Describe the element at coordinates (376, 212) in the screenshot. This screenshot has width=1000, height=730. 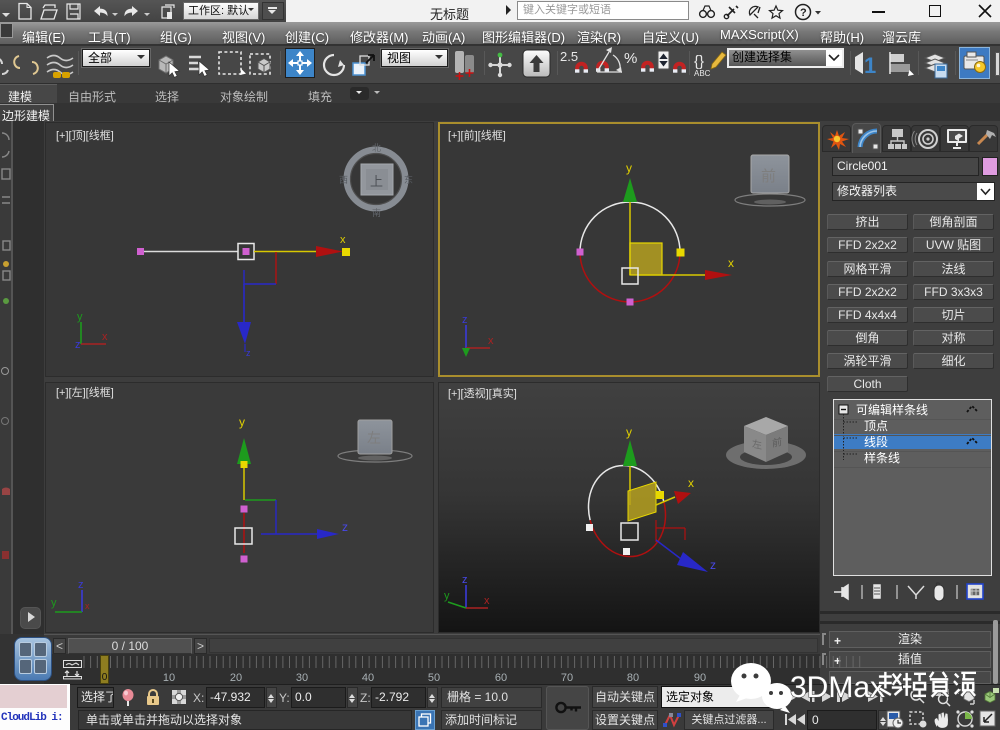
I see `svg-text: 南` at that location.